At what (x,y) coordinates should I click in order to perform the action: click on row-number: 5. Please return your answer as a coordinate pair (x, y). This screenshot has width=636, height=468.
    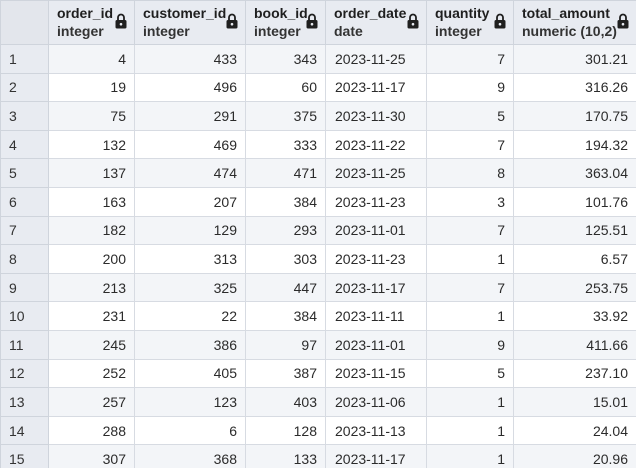
    Looking at the image, I should click on (24, 173).